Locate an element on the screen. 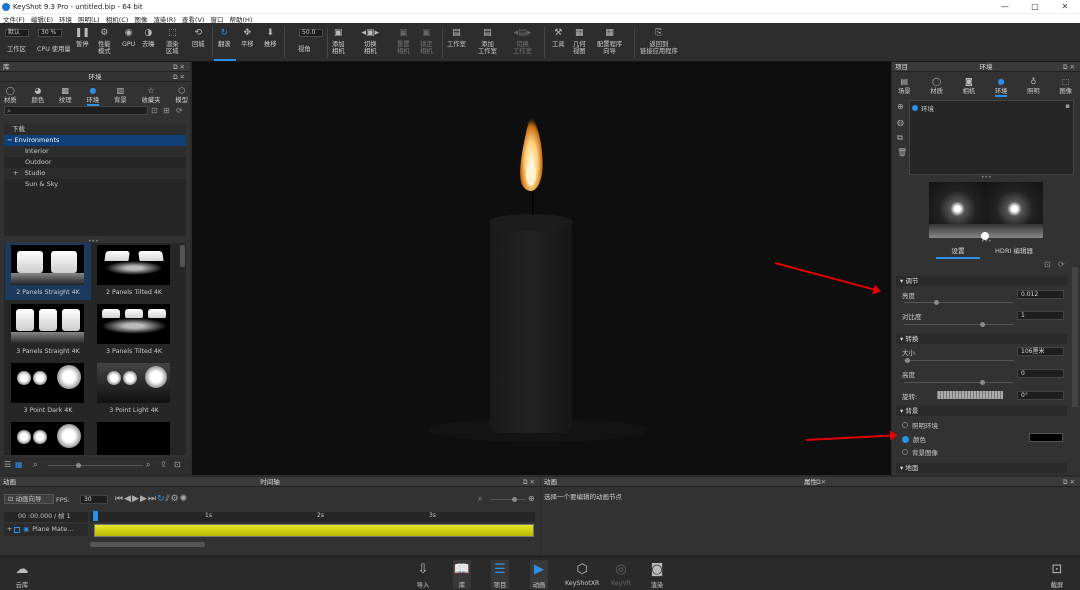 The height and width of the screenshot is (590, 1080). size-input: 106厘米 is located at coordinates (1040, 351).